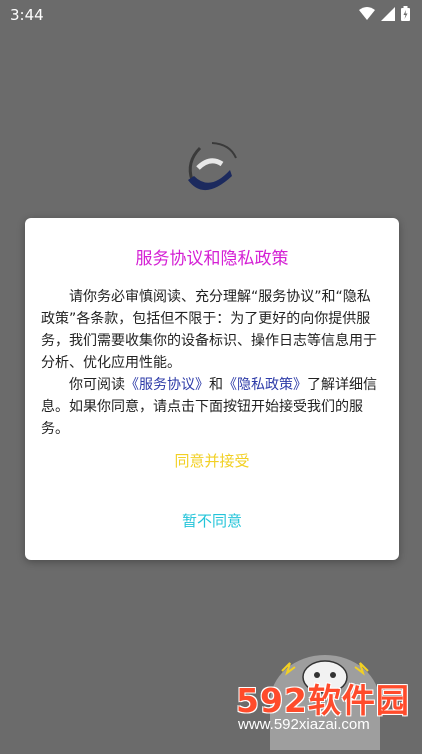  Describe the element at coordinates (167, 385) in the screenshot. I see `service-agreement-link: 《服务协议》` at that location.